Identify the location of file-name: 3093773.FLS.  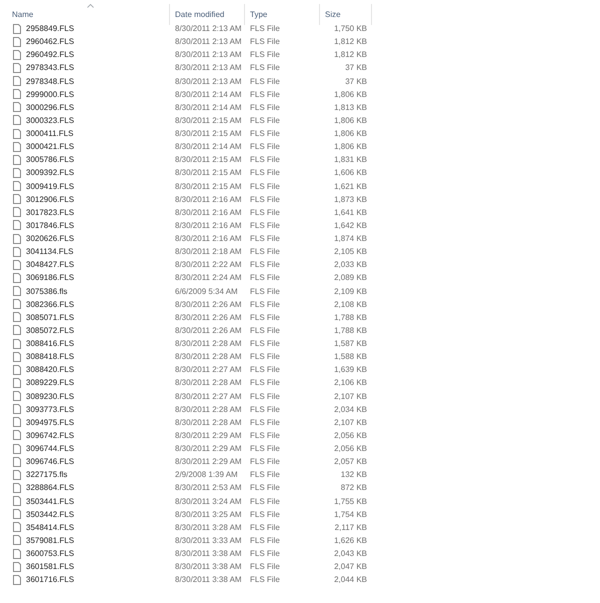
(50, 409).